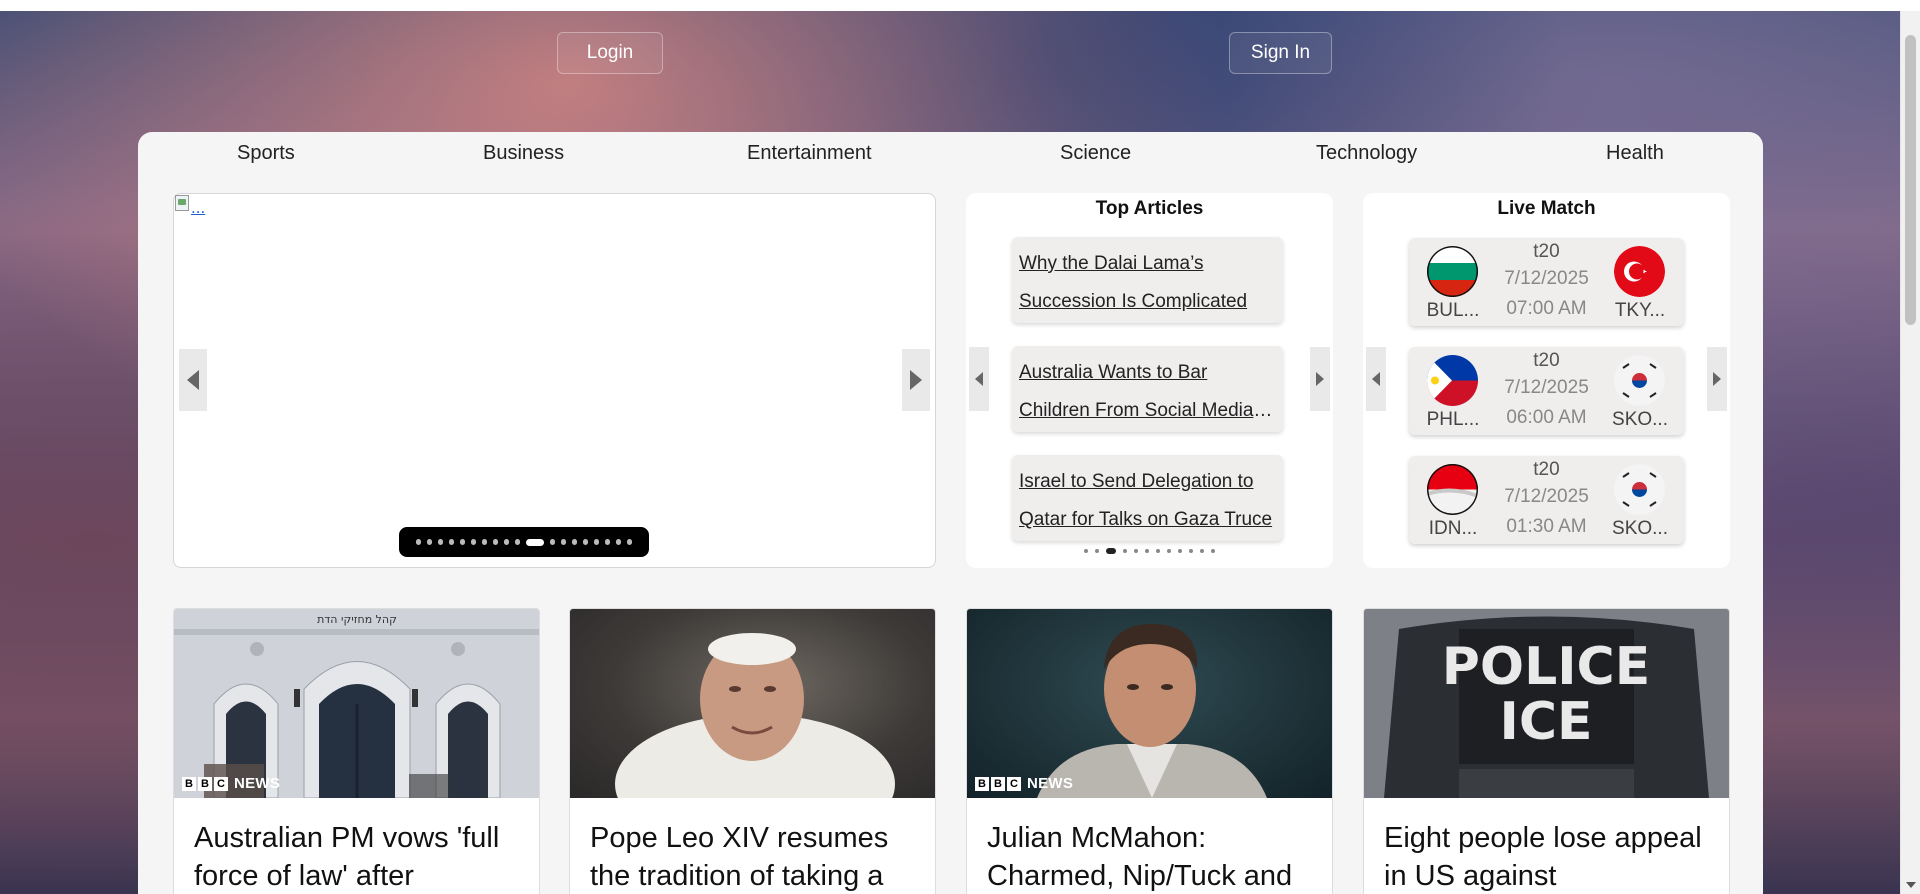 The image size is (1920, 894). Describe the element at coordinates (1546, 278) in the screenshot. I see `match-date: 7/12/2025` at that location.